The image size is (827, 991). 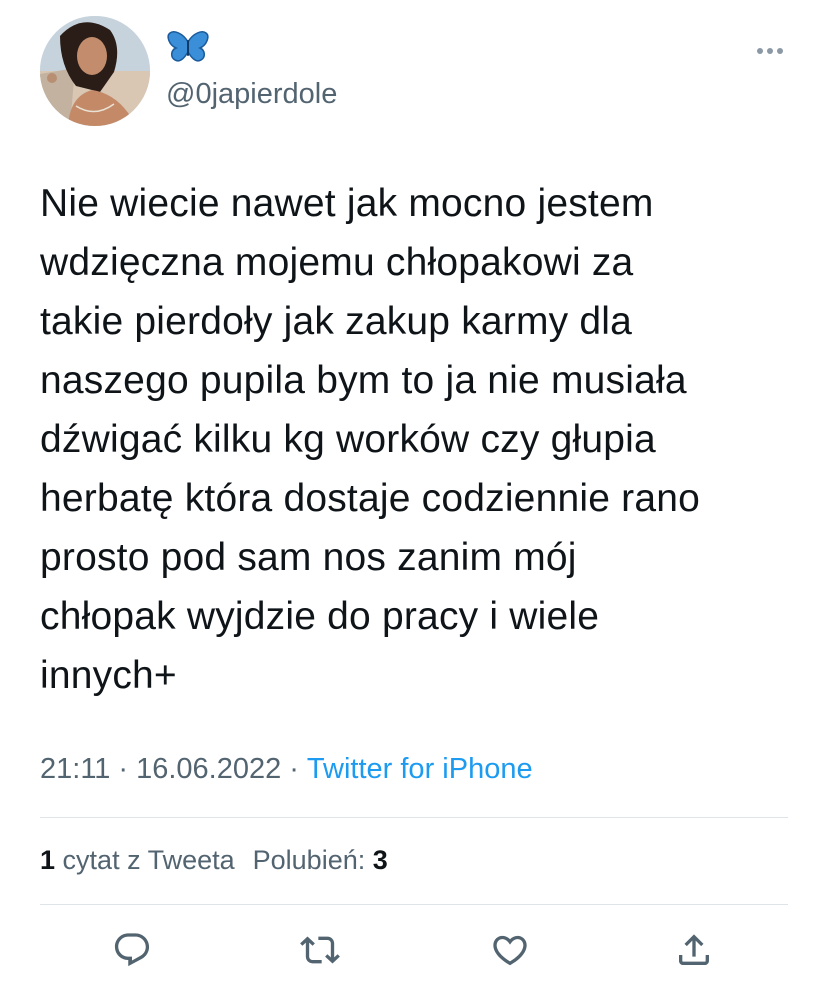 I want to click on like-icon, so click(x=510, y=950).